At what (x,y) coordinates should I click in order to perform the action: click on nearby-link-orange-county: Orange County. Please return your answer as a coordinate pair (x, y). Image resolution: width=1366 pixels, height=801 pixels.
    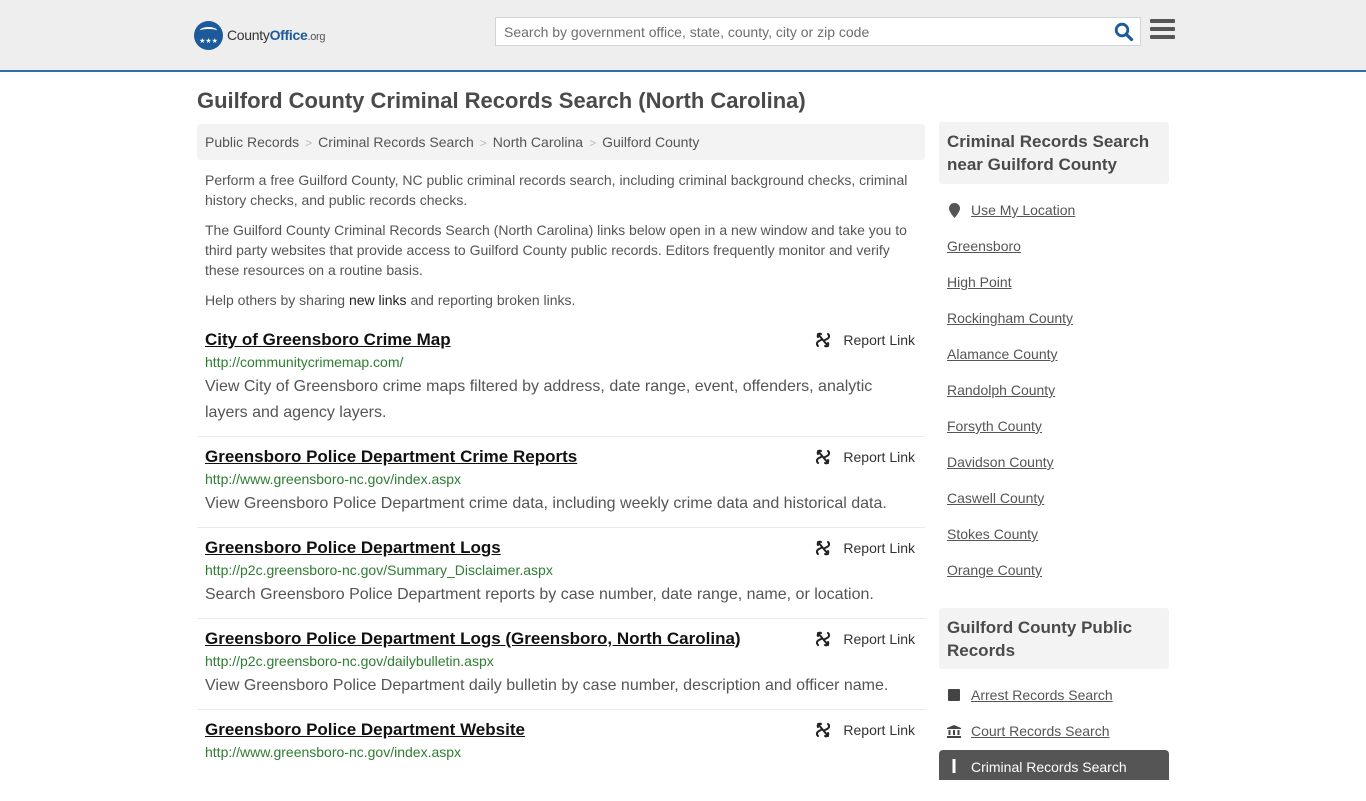
    Looking at the image, I should click on (994, 570).